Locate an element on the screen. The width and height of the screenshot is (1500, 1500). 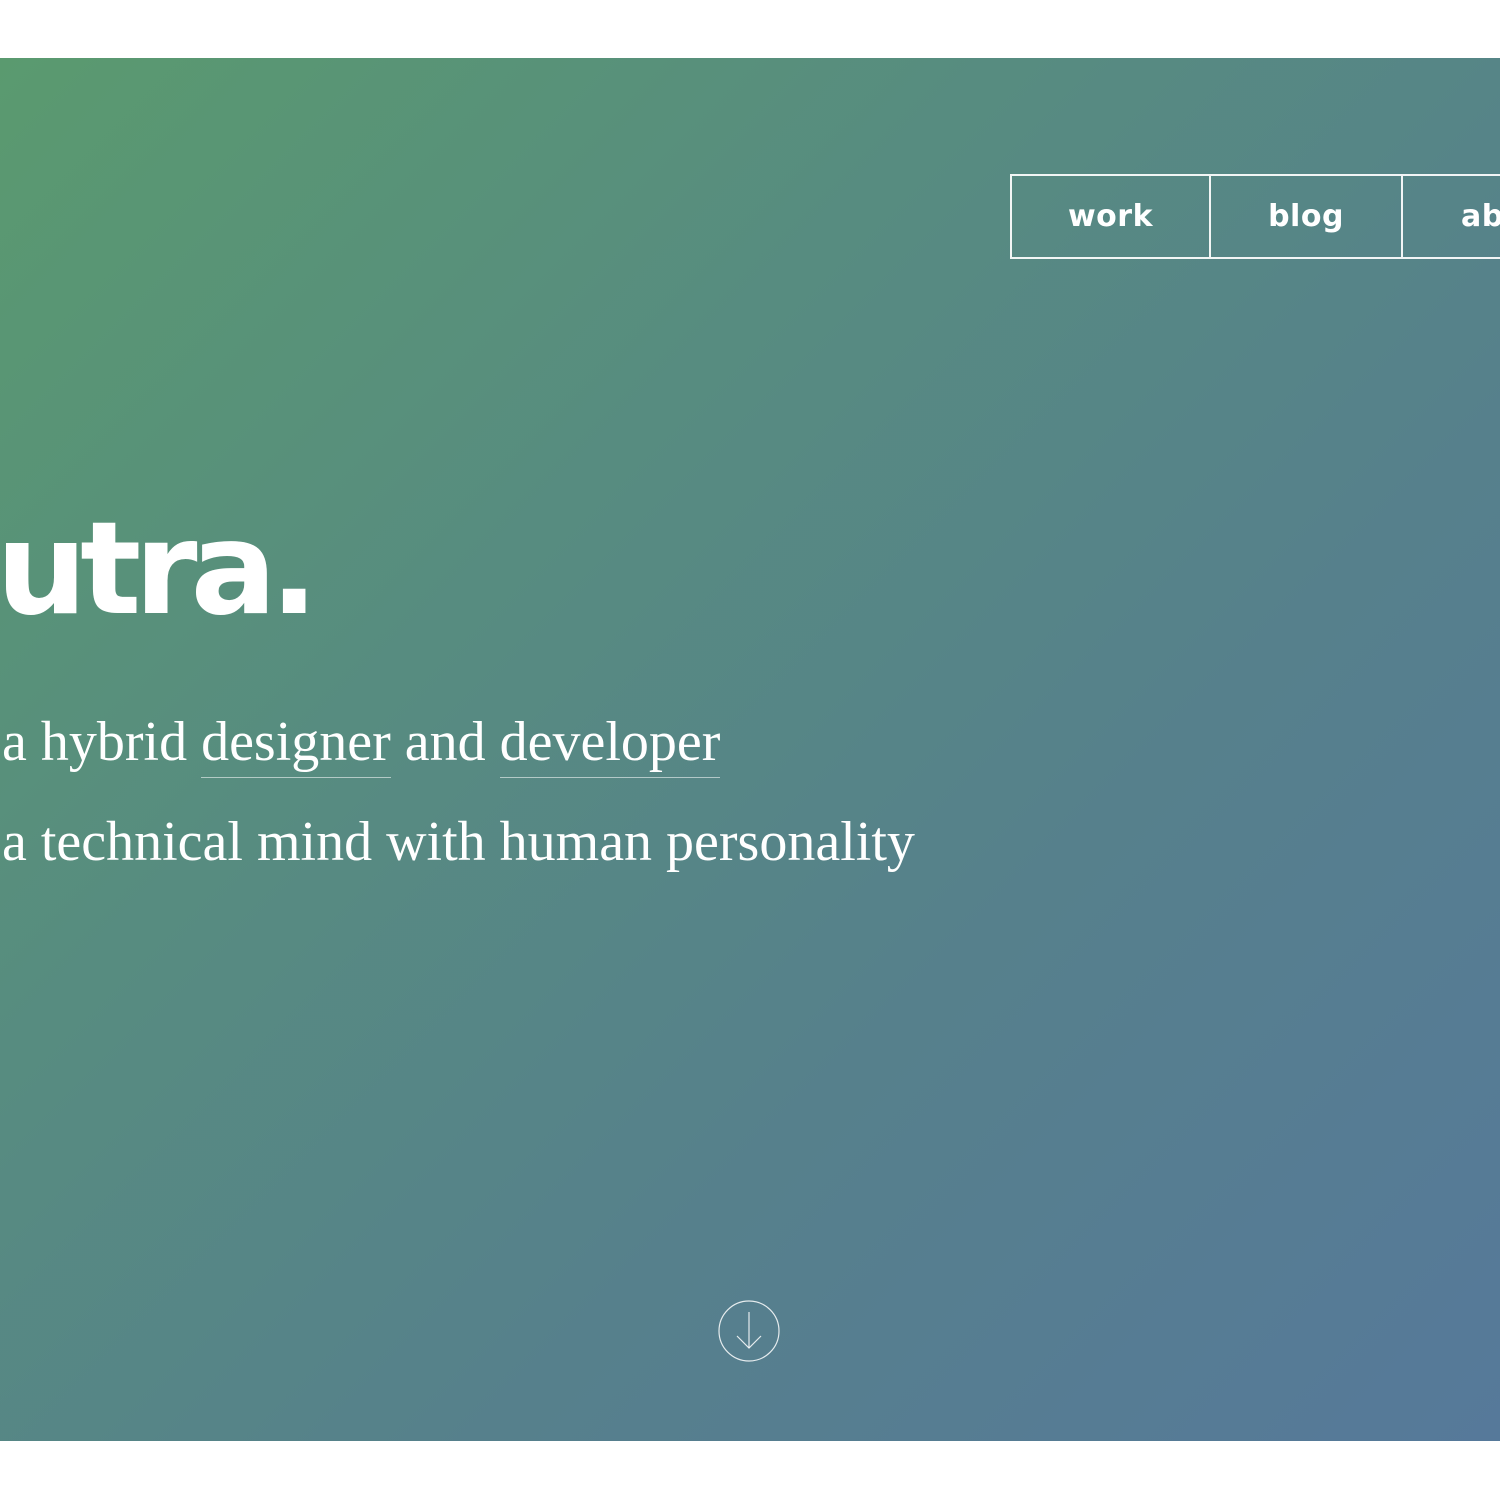
tagline-prefix: a hybrid is located at coordinates (102, 742).